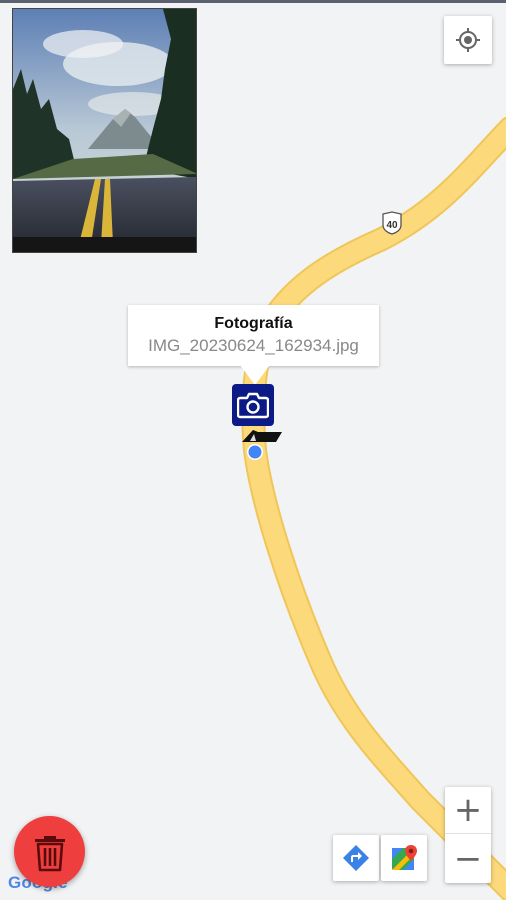  I want to click on current-location-dot-inner, so click(255, 452).